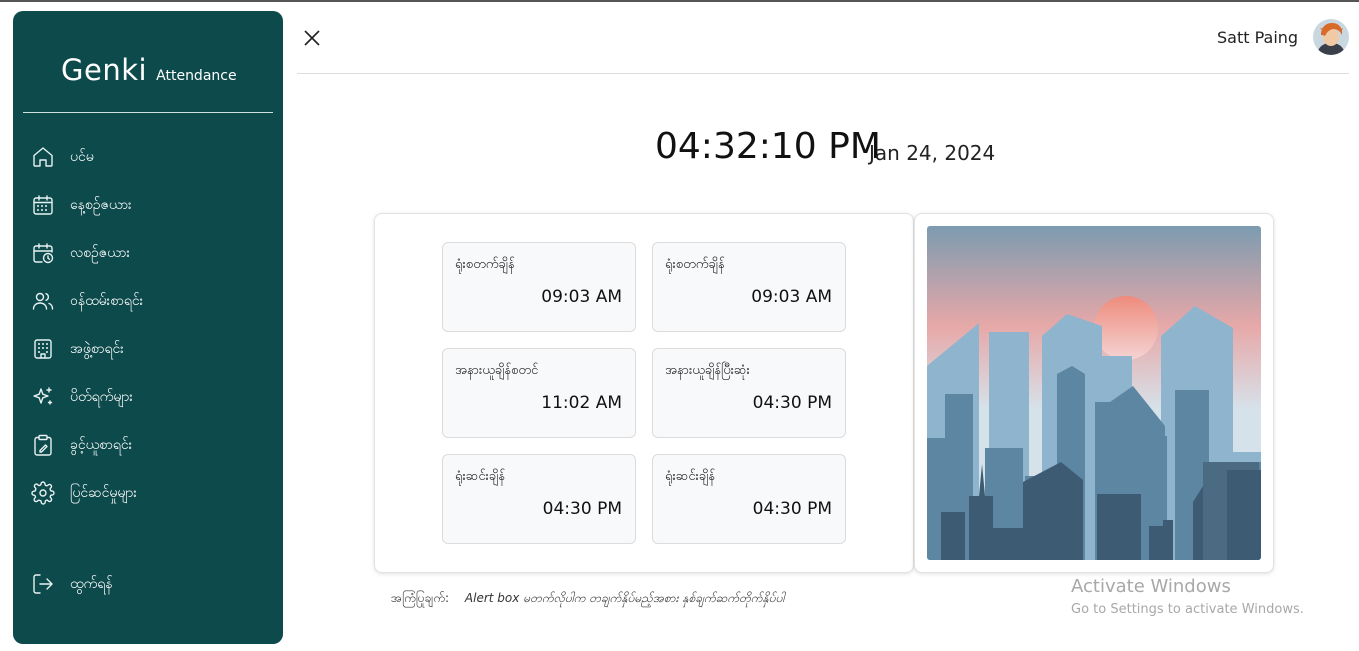  I want to click on logout-label: ထွက်ရန်, so click(91, 584).